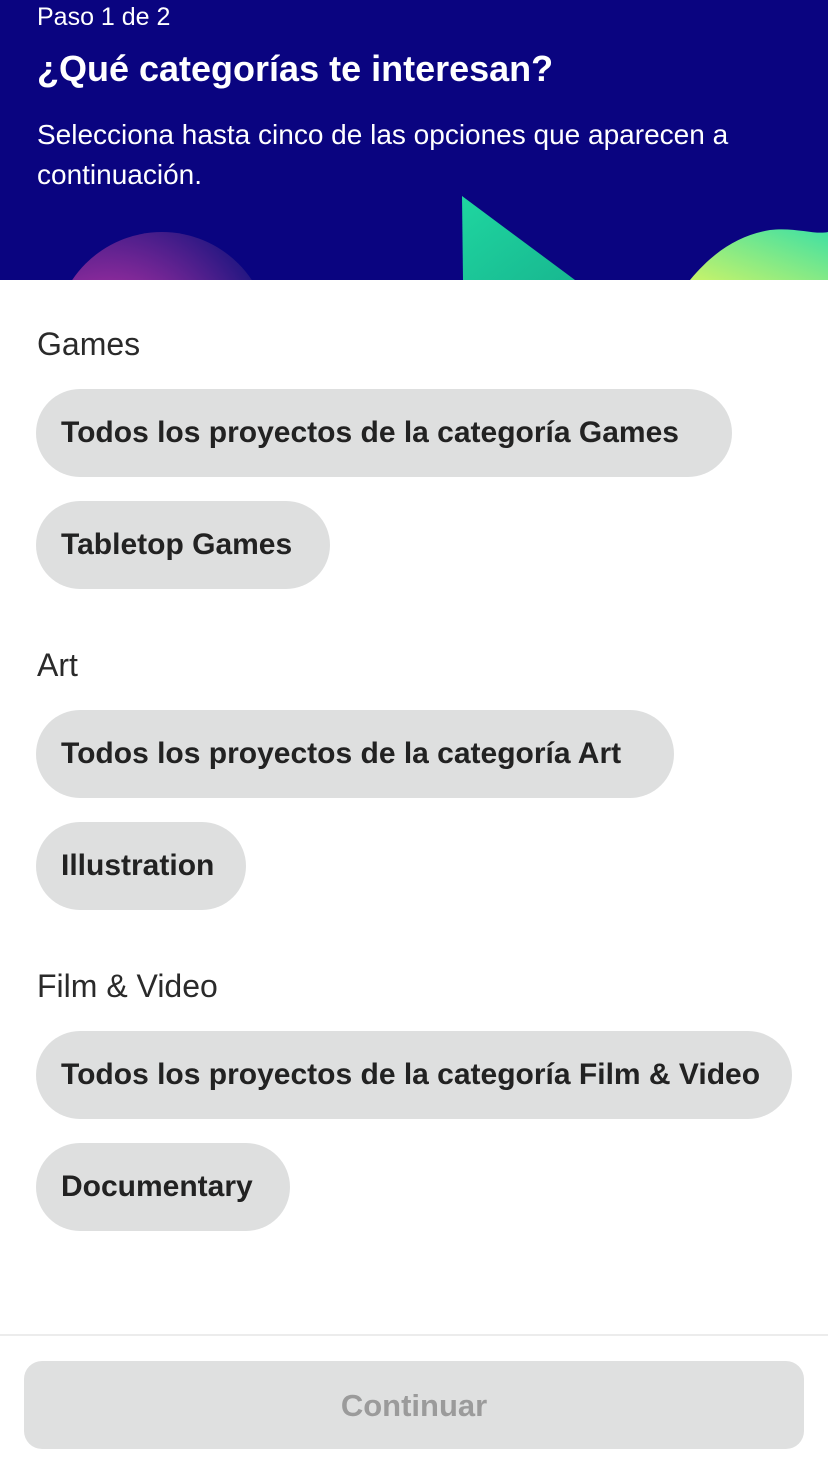  What do you see at coordinates (759, 254) in the screenshot?
I see `wave-shape` at bounding box center [759, 254].